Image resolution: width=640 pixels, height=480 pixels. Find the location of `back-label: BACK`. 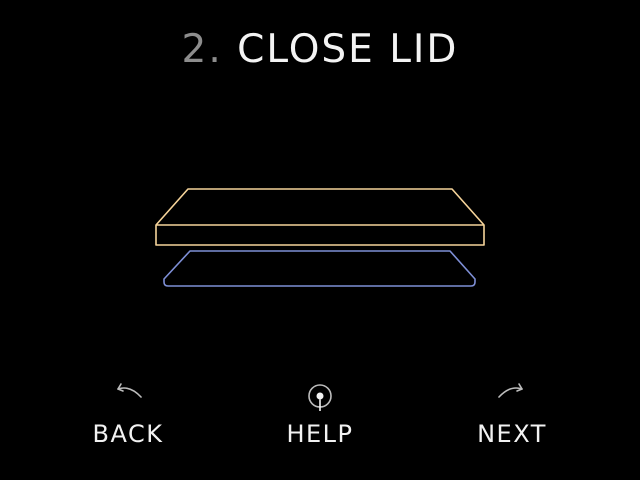

back-label: BACK is located at coordinates (128, 434).